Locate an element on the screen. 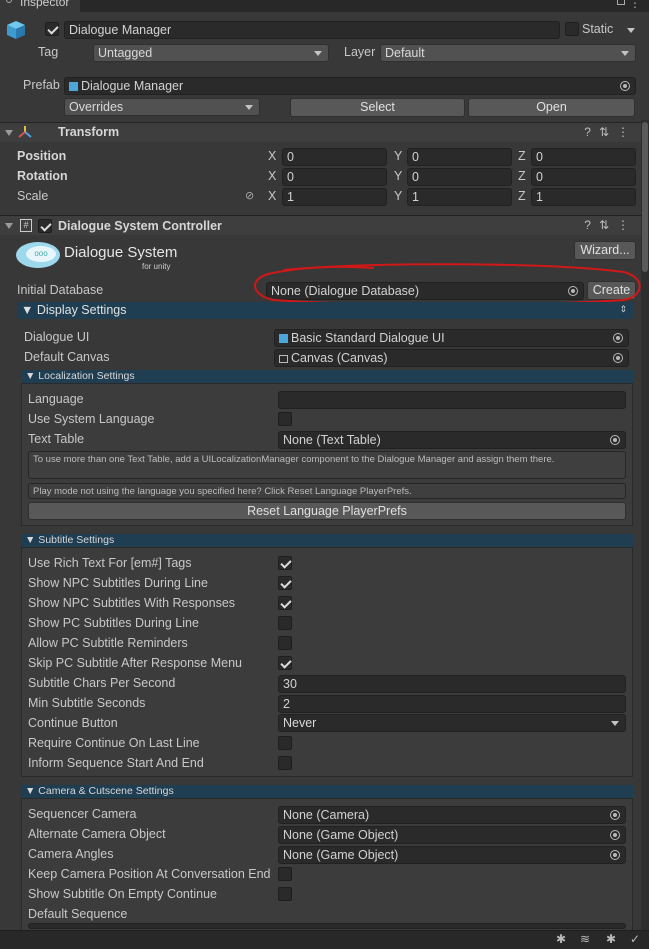  prefab-value: Dialogue Manager is located at coordinates (132, 86).